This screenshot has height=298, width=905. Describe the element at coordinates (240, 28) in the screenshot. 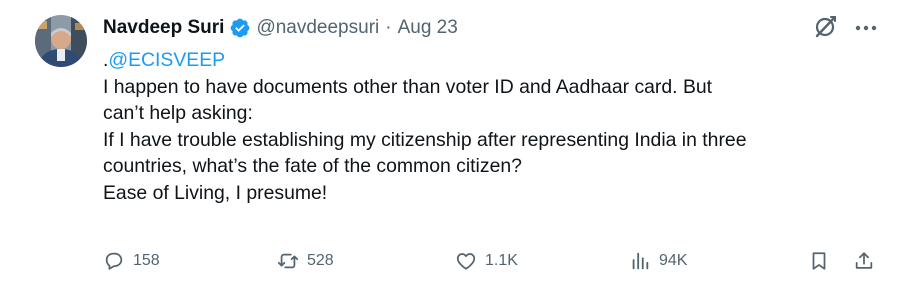

I see `verified-badge-icon` at that location.